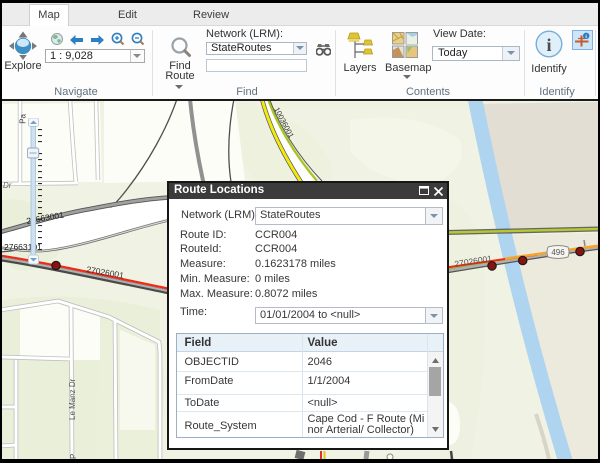 Image resolution: width=600 pixels, height=463 pixels. What do you see at coordinates (548, 45) in the screenshot?
I see `svg-text: i` at bounding box center [548, 45].